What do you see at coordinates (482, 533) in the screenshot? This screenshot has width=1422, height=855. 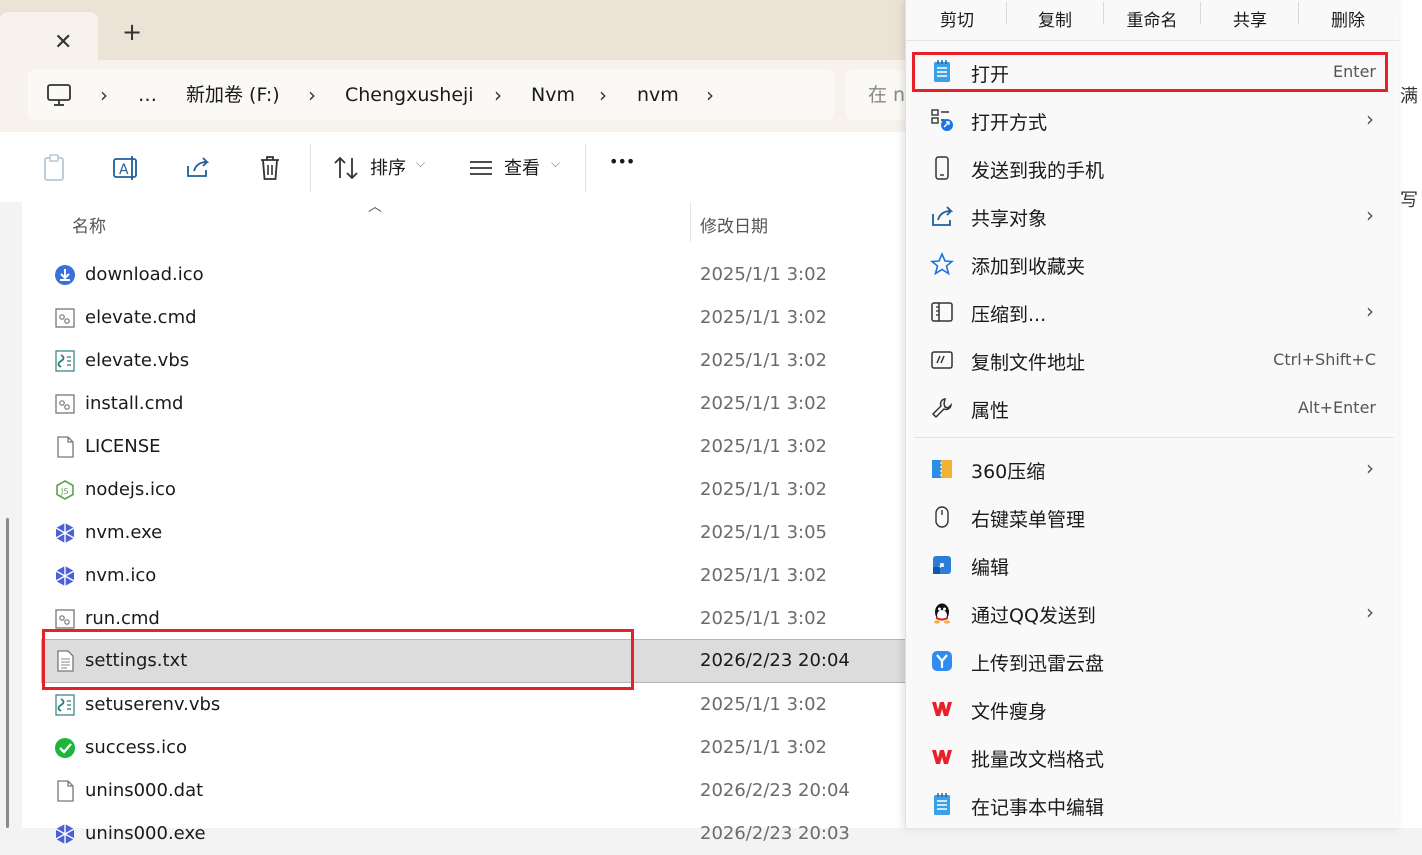 I see `file-row: nvm.exe 2025/1/1 3:05` at bounding box center [482, 533].